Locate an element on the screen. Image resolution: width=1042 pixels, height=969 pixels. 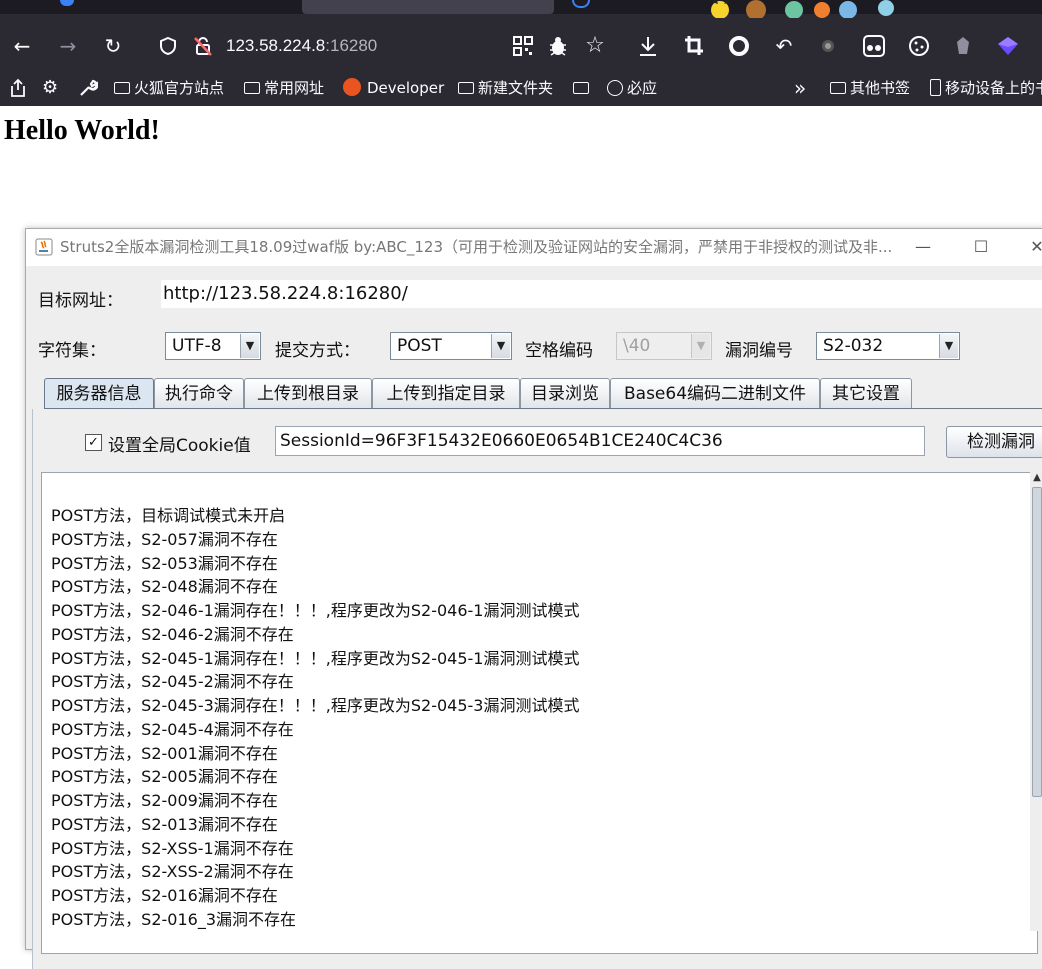
log-line: POST方法，S2-001漏洞不存在 is located at coordinates (164, 753).